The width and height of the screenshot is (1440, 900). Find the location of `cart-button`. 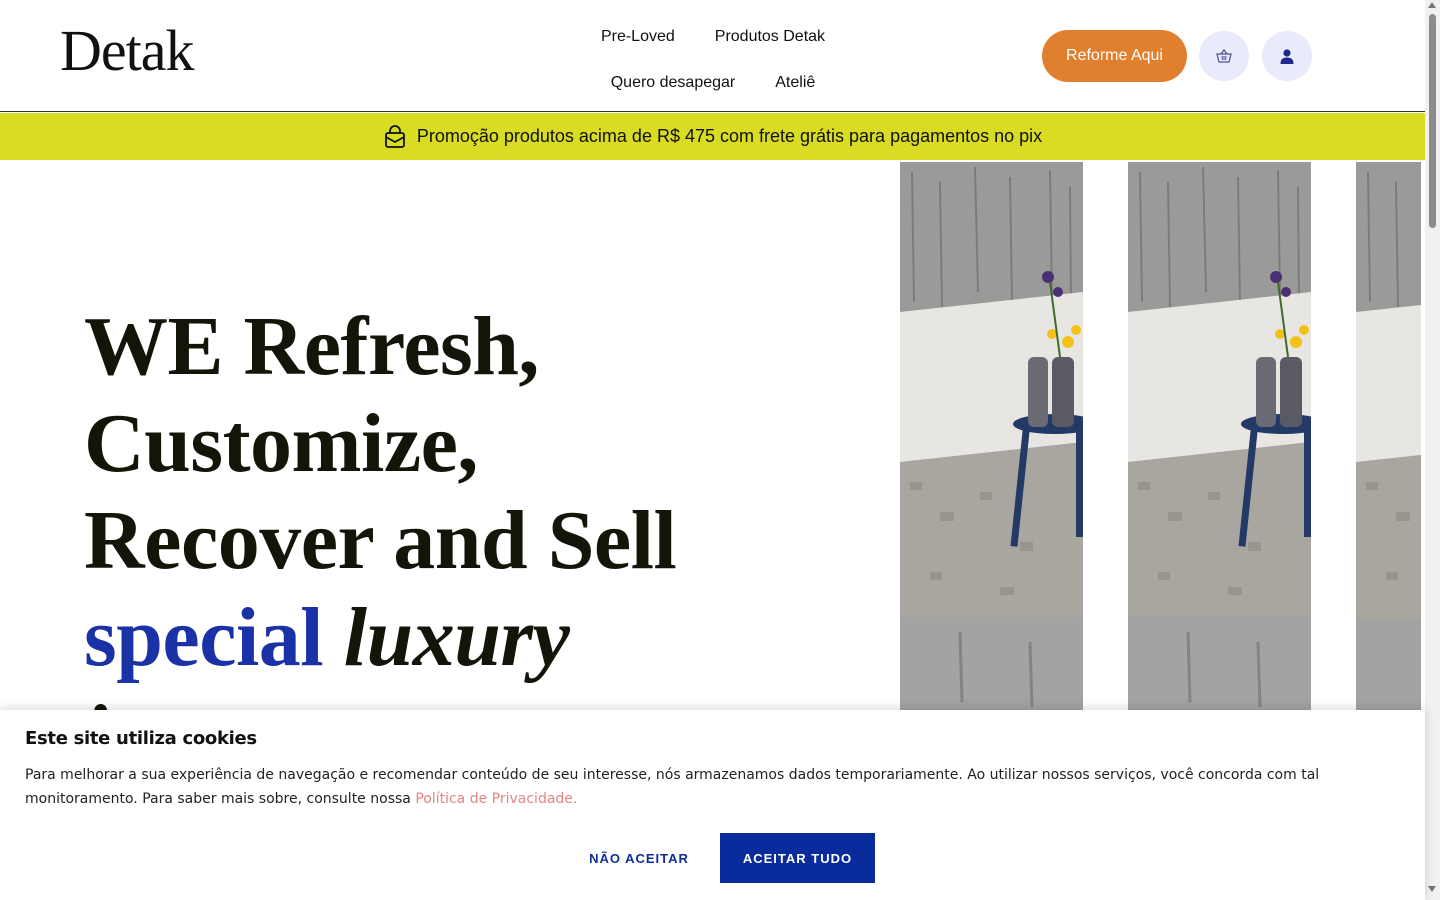

cart-button is located at coordinates (1224, 56).